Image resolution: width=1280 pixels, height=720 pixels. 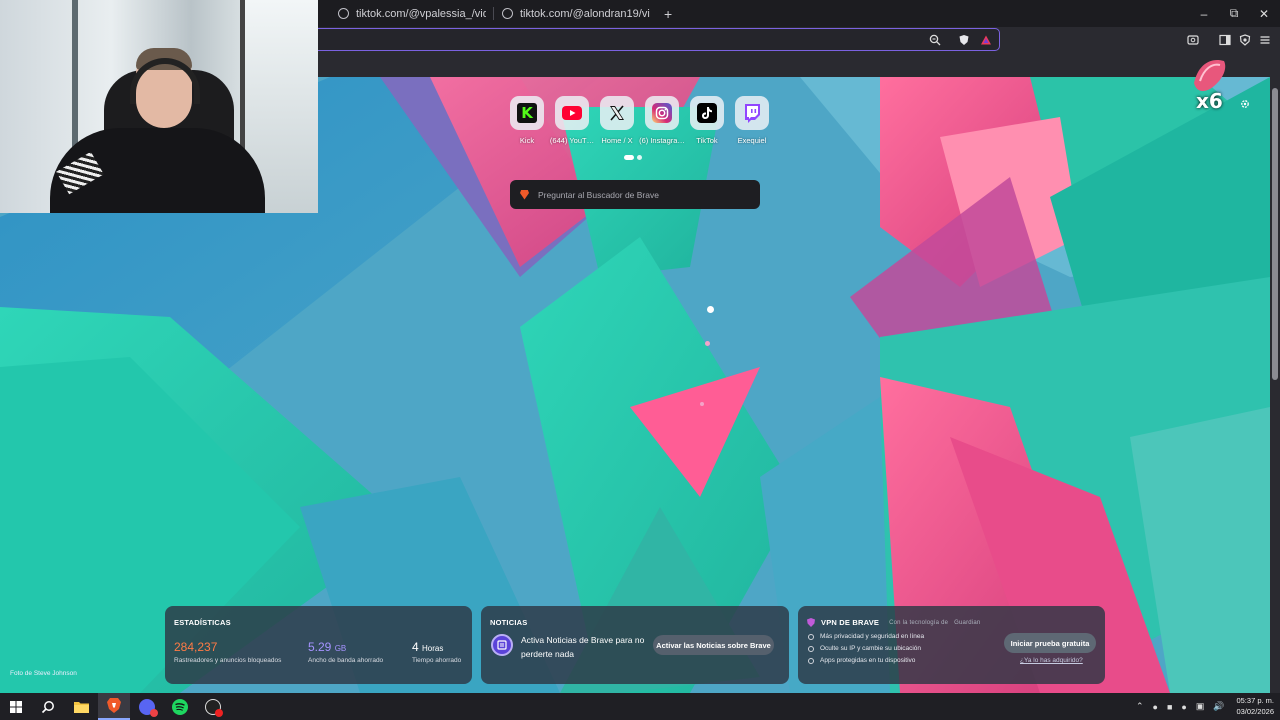 I want to click on start-trial-button: Iniciar prueba gratuita, so click(x=1050, y=643).